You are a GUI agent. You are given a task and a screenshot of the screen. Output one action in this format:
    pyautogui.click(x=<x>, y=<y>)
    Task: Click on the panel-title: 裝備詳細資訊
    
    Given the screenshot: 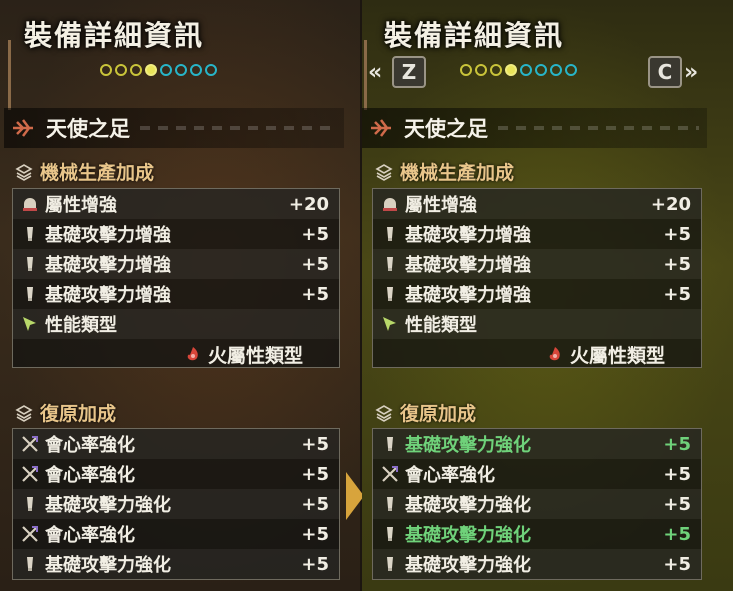 What is the action you would take?
    pyautogui.click(x=114, y=35)
    